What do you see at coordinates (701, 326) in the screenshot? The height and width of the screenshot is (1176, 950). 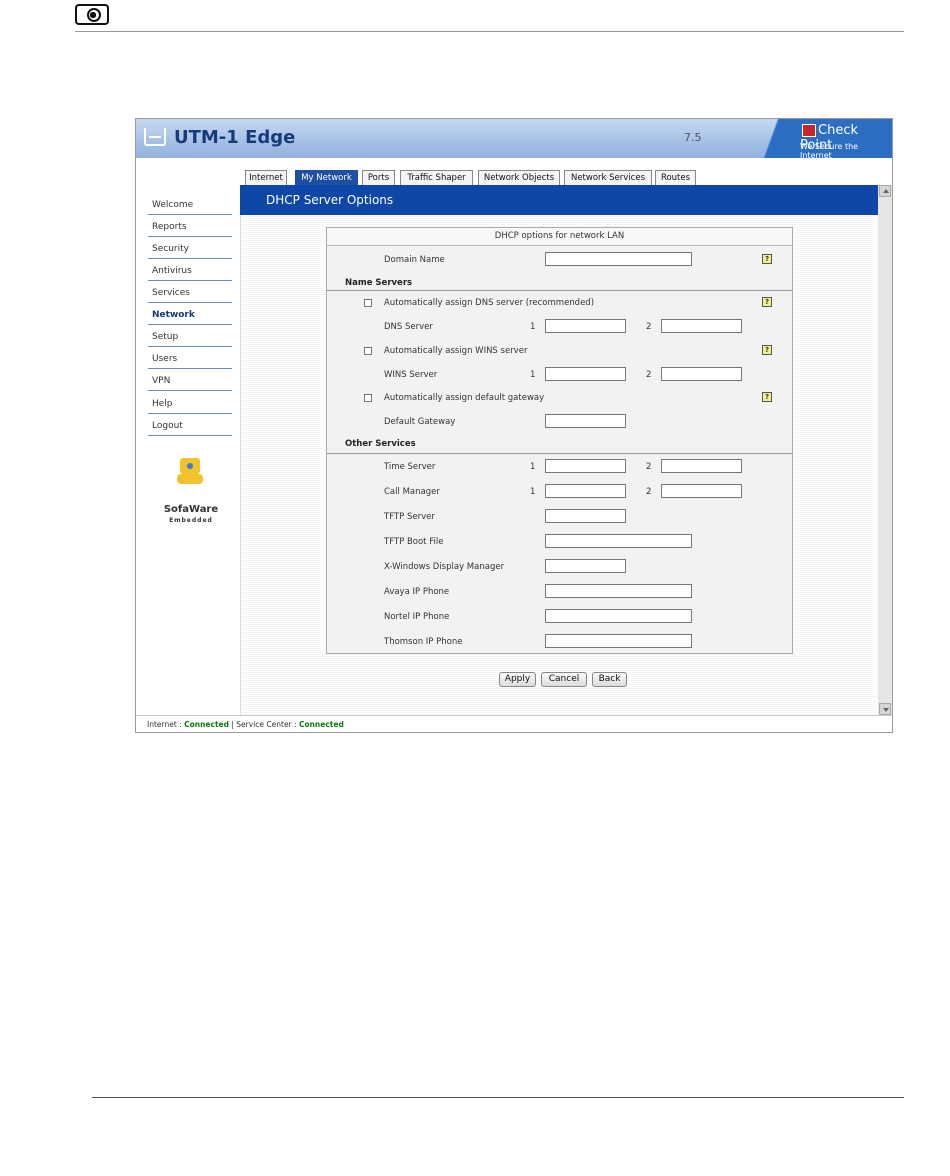 I see `dns-server-2-field` at bounding box center [701, 326].